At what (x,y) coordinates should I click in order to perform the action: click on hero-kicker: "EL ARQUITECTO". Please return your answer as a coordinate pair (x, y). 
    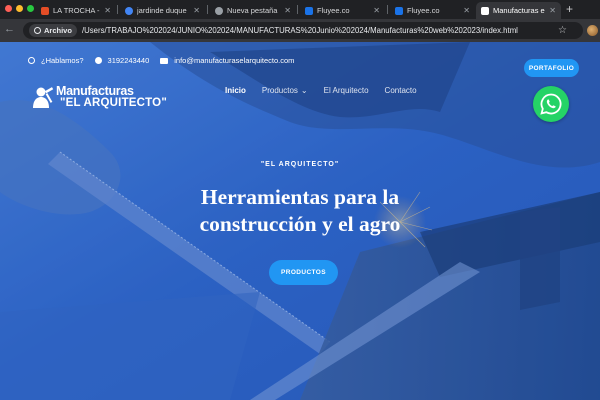
    Looking at the image, I should click on (300, 164).